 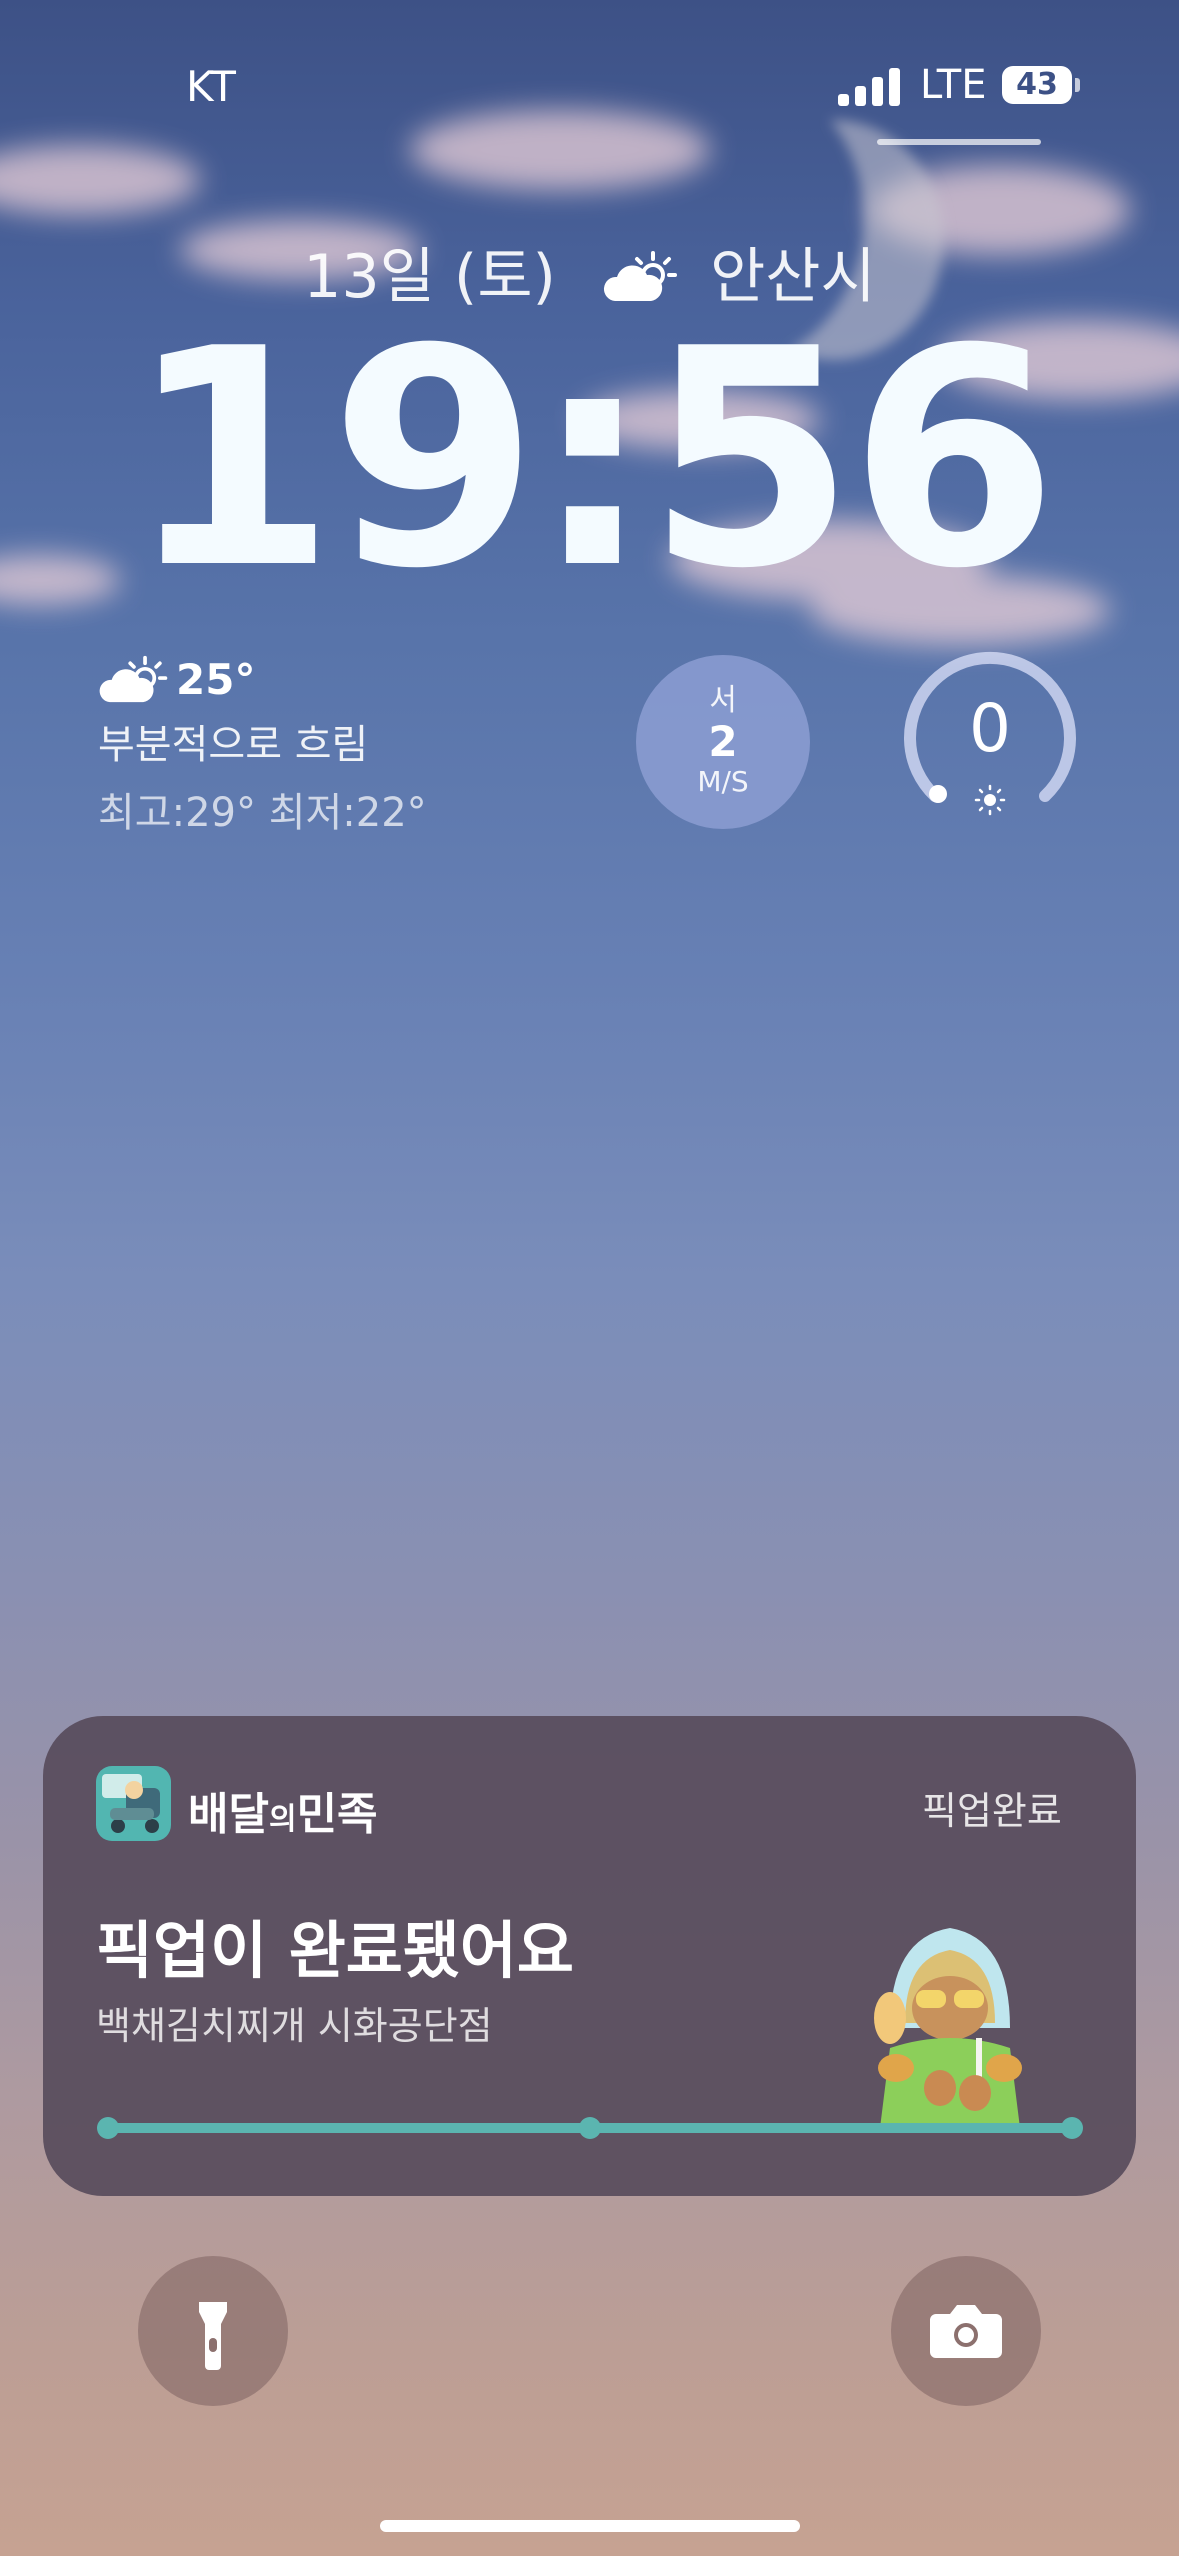 What do you see at coordinates (133, 1803) in the screenshot?
I see `baemin-app-icon` at bounding box center [133, 1803].